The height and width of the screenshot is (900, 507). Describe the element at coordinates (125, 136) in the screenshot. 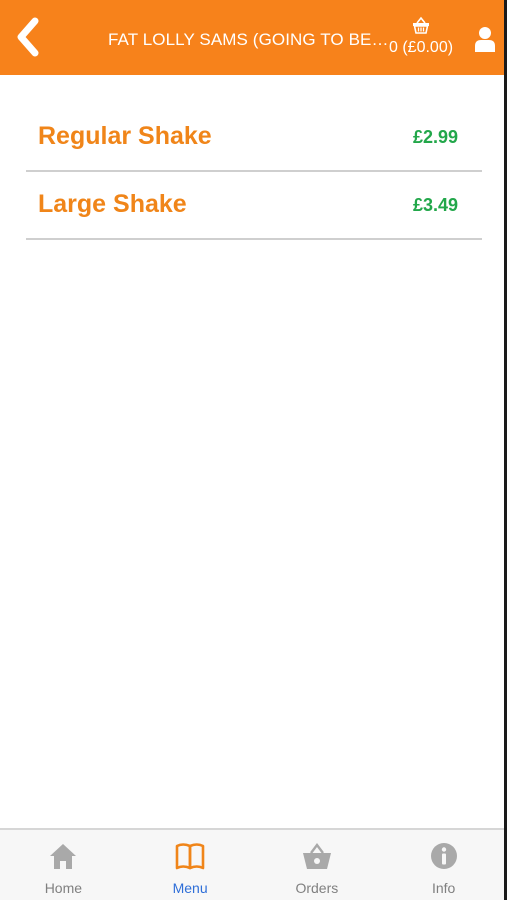

I see `menu-item-name: Regular Shake` at that location.